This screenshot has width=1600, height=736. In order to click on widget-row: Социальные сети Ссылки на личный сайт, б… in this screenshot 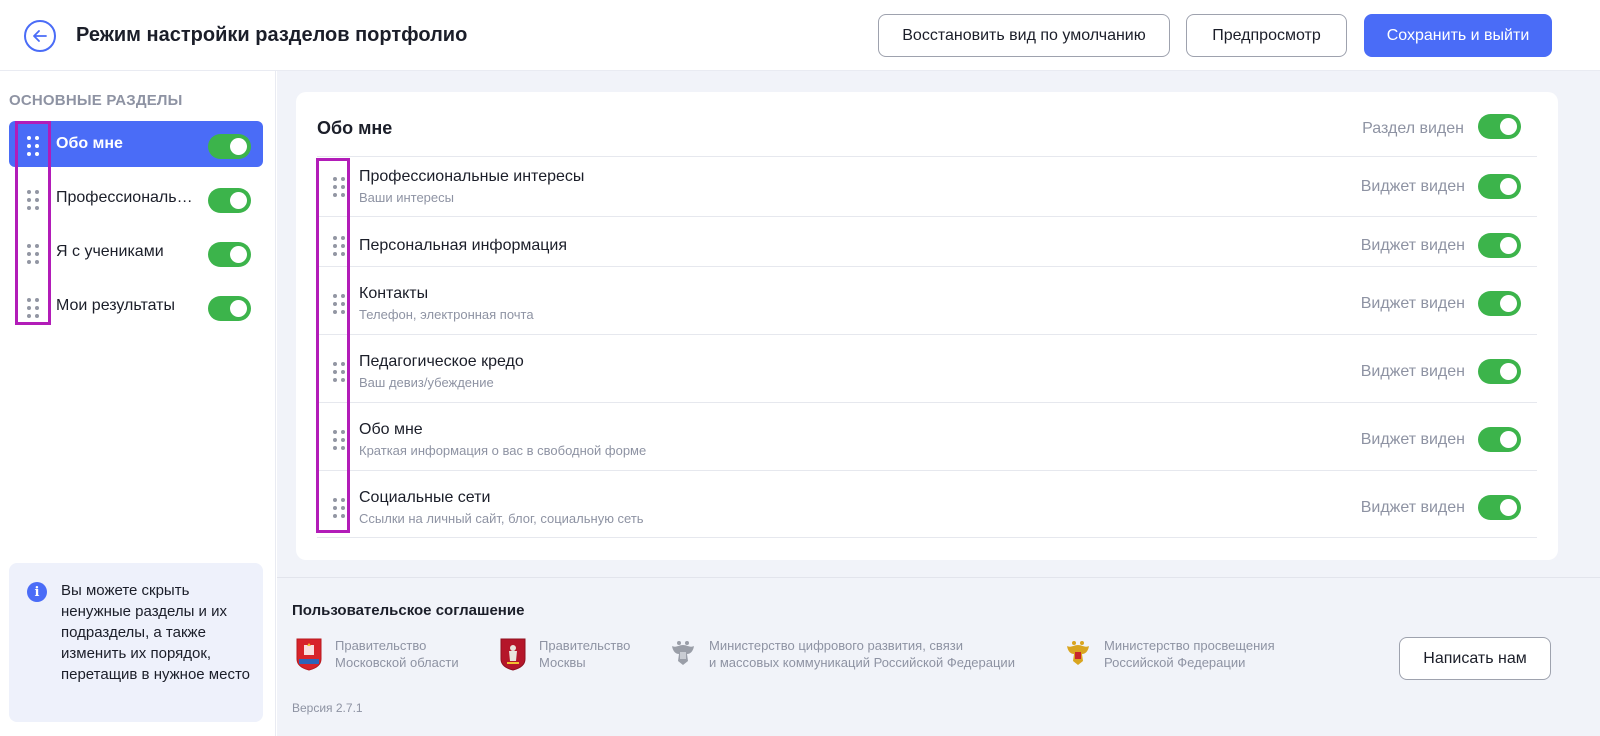, I will do `click(927, 504)`.